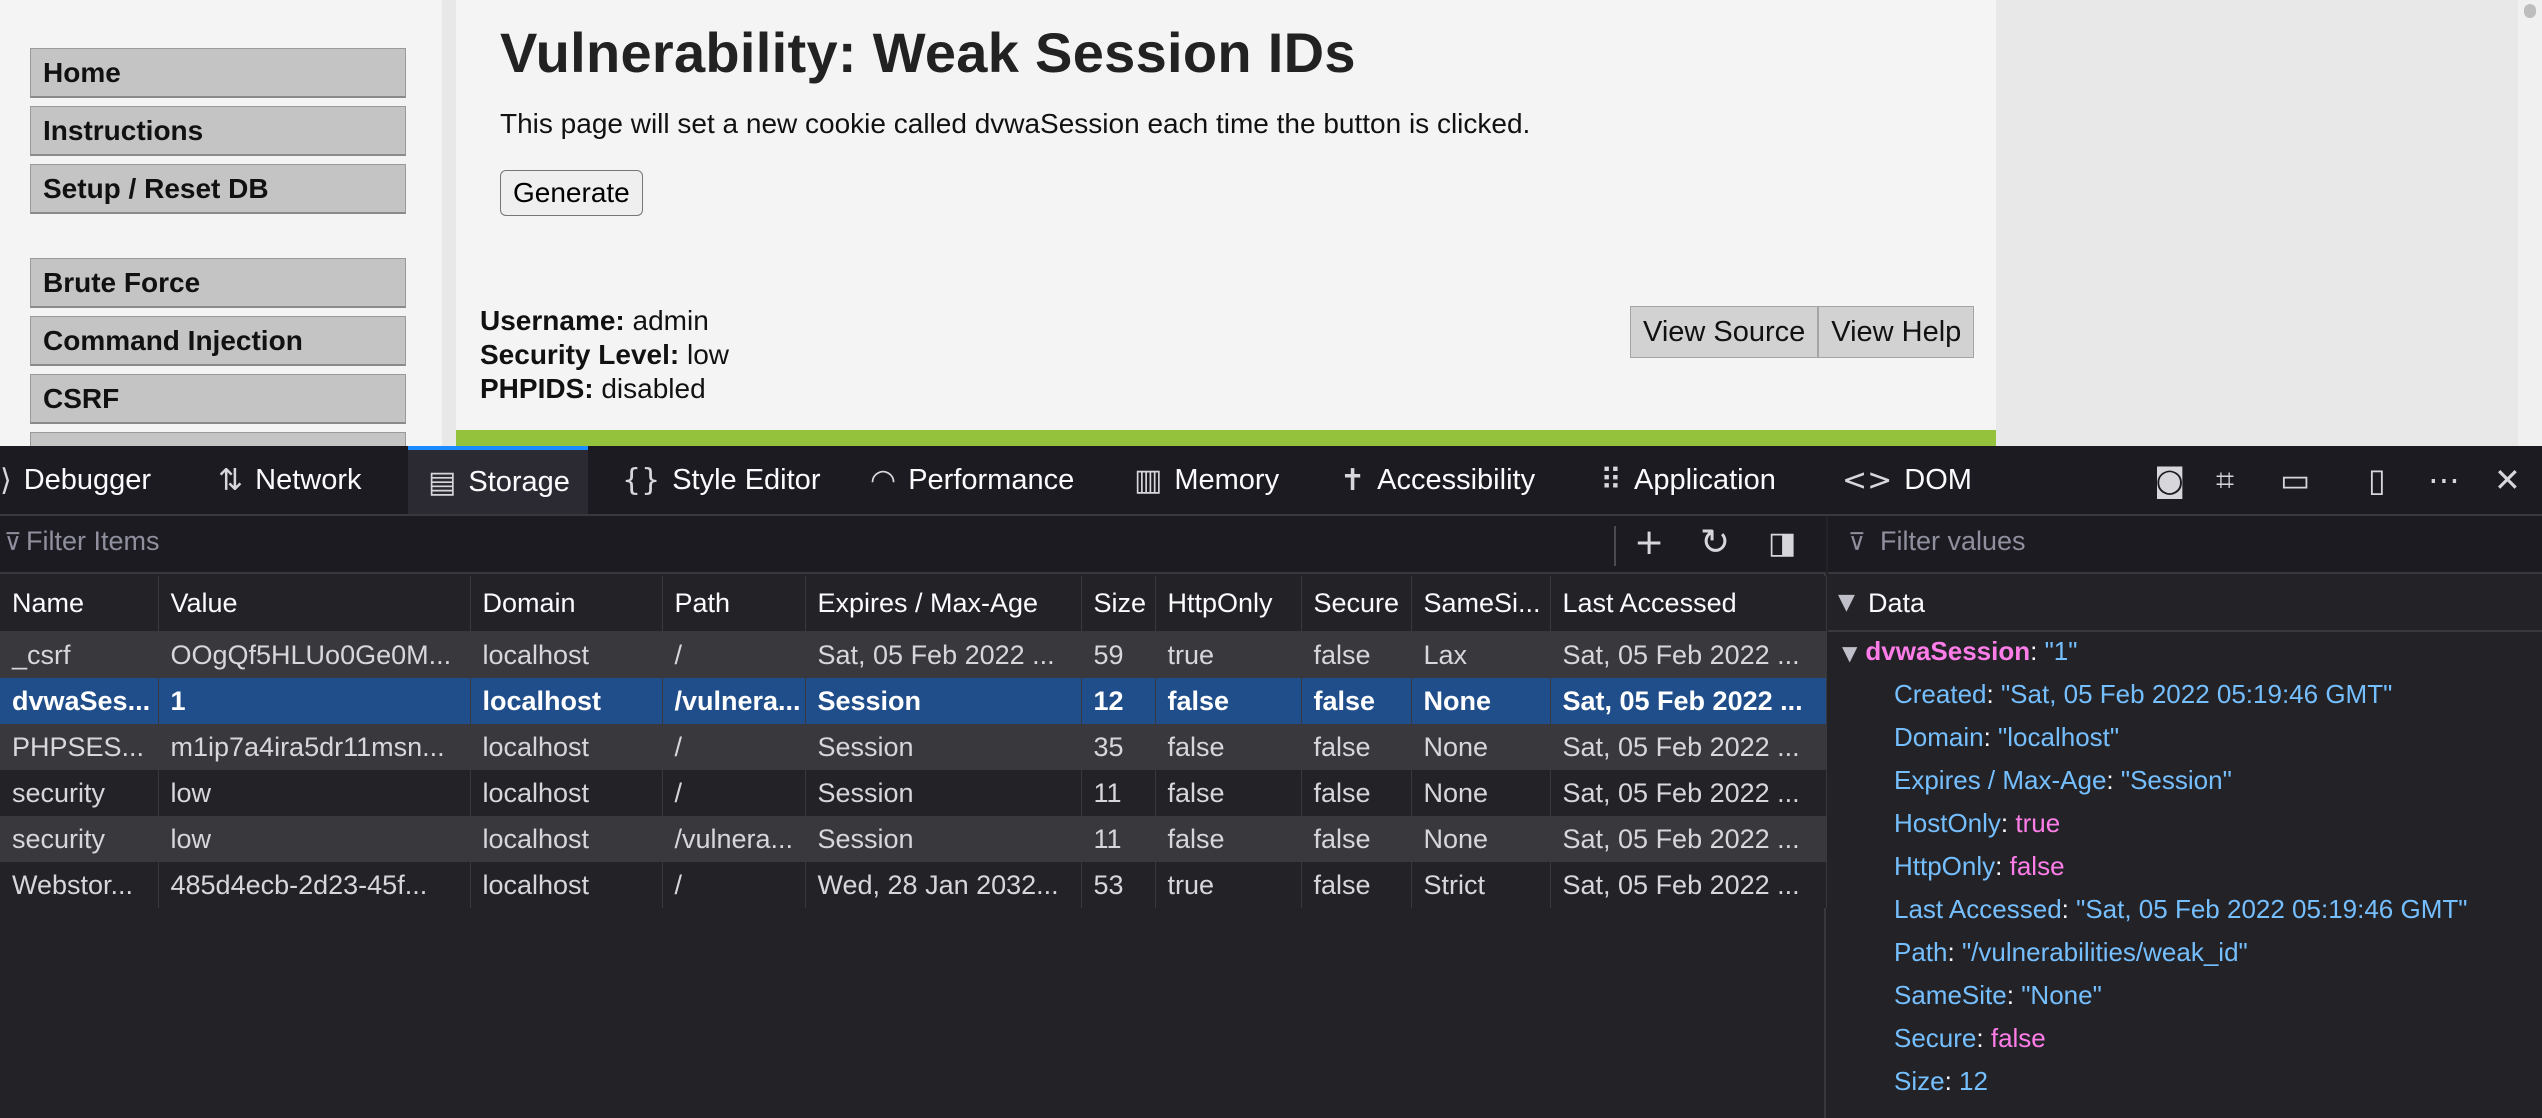 The image size is (2542, 1118). Describe the element at coordinates (1977, 823) in the screenshot. I see `tree-entry-hostonly: HostOnly: true` at that location.